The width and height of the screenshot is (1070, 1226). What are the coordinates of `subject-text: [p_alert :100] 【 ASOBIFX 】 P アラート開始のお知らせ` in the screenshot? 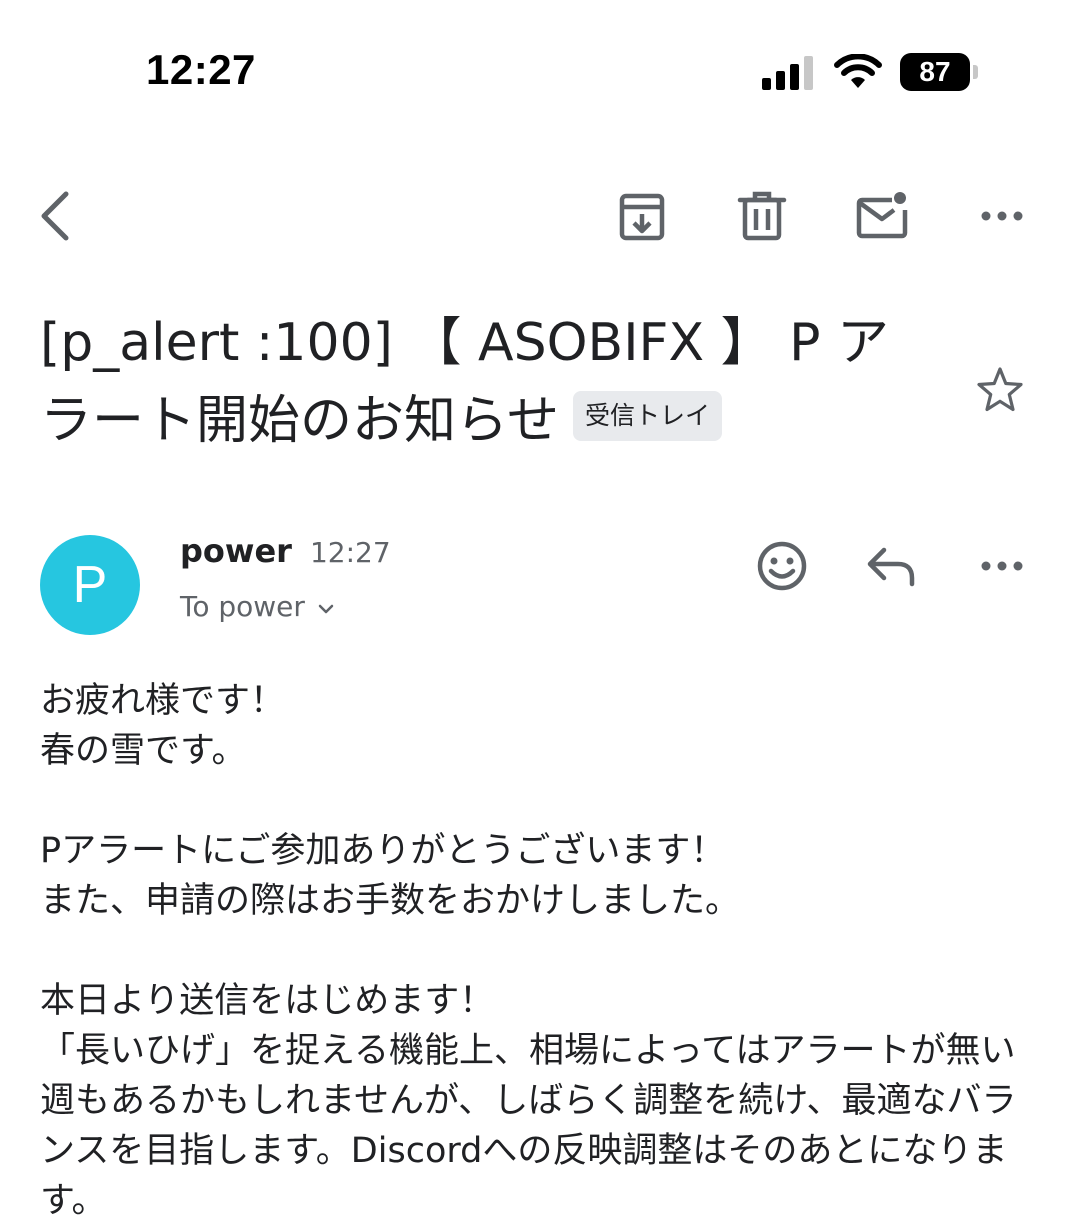 It's located at (465, 382).